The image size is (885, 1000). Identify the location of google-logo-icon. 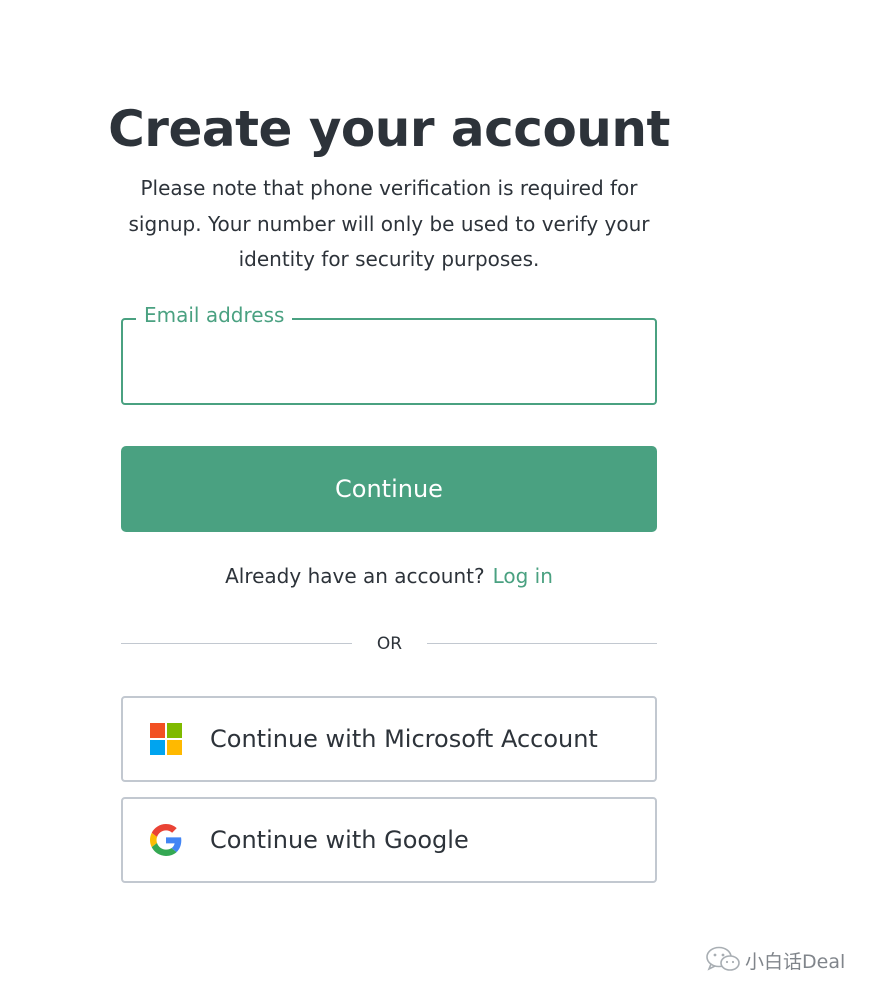
(166, 840).